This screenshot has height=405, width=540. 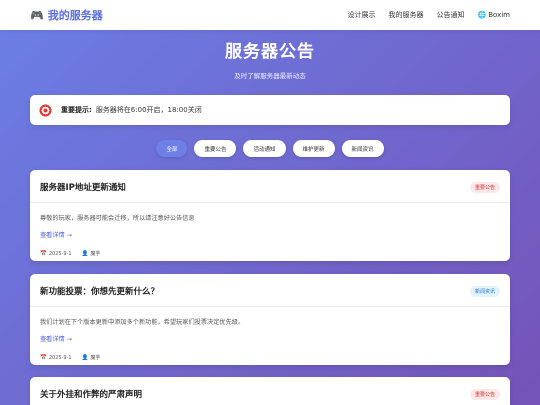 I want to click on gamepad-icon: 🎮, so click(x=37, y=15).